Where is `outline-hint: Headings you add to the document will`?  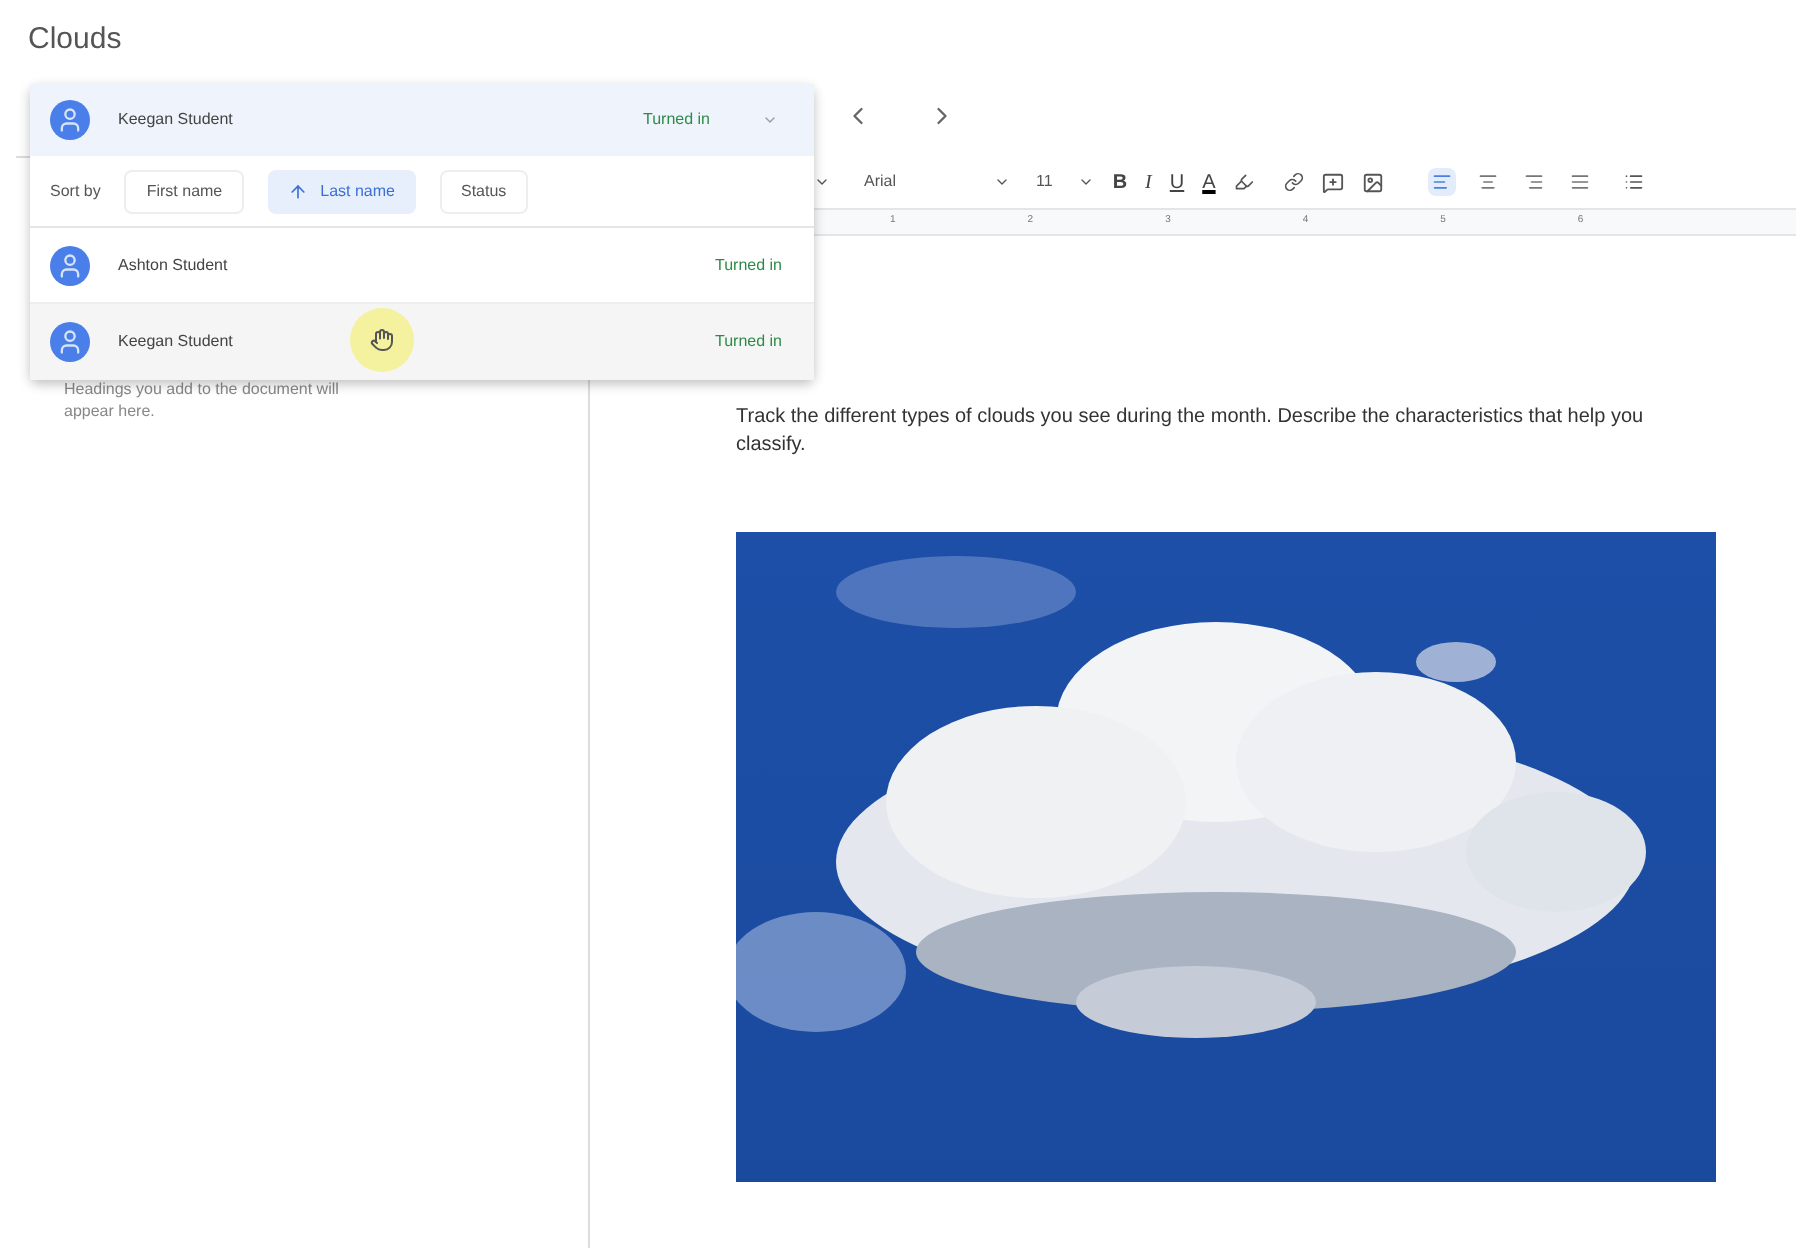 outline-hint: Headings you add to the document will is located at coordinates (202, 389).